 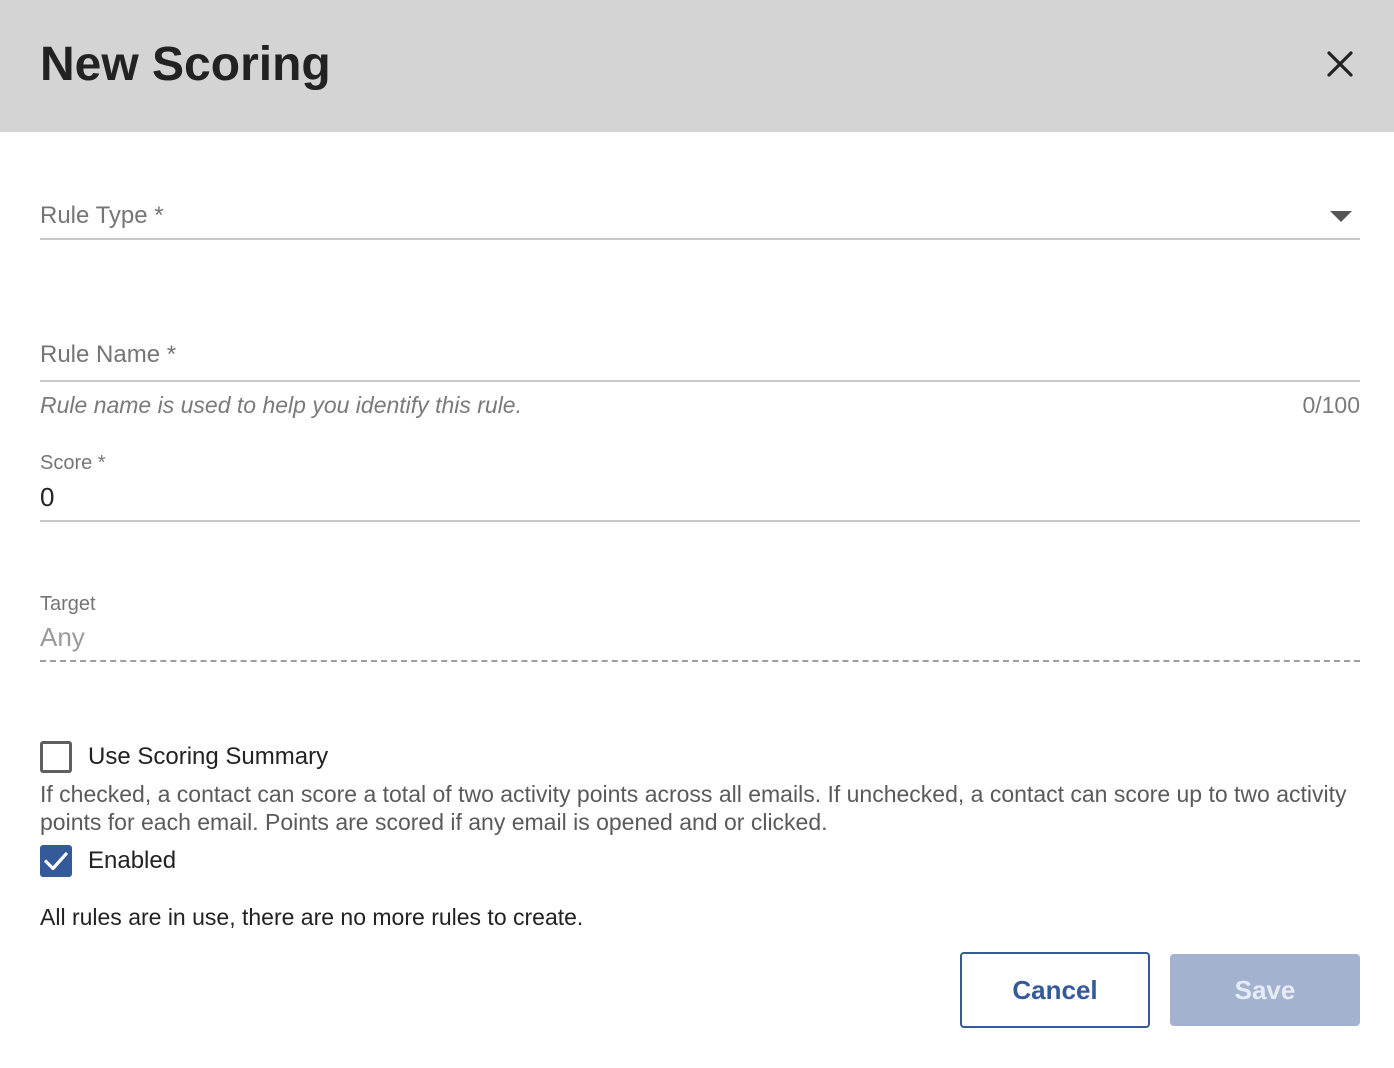 What do you see at coordinates (1055, 990) in the screenshot?
I see `cancel-button: Cancel` at bounding box center [1055, 990].